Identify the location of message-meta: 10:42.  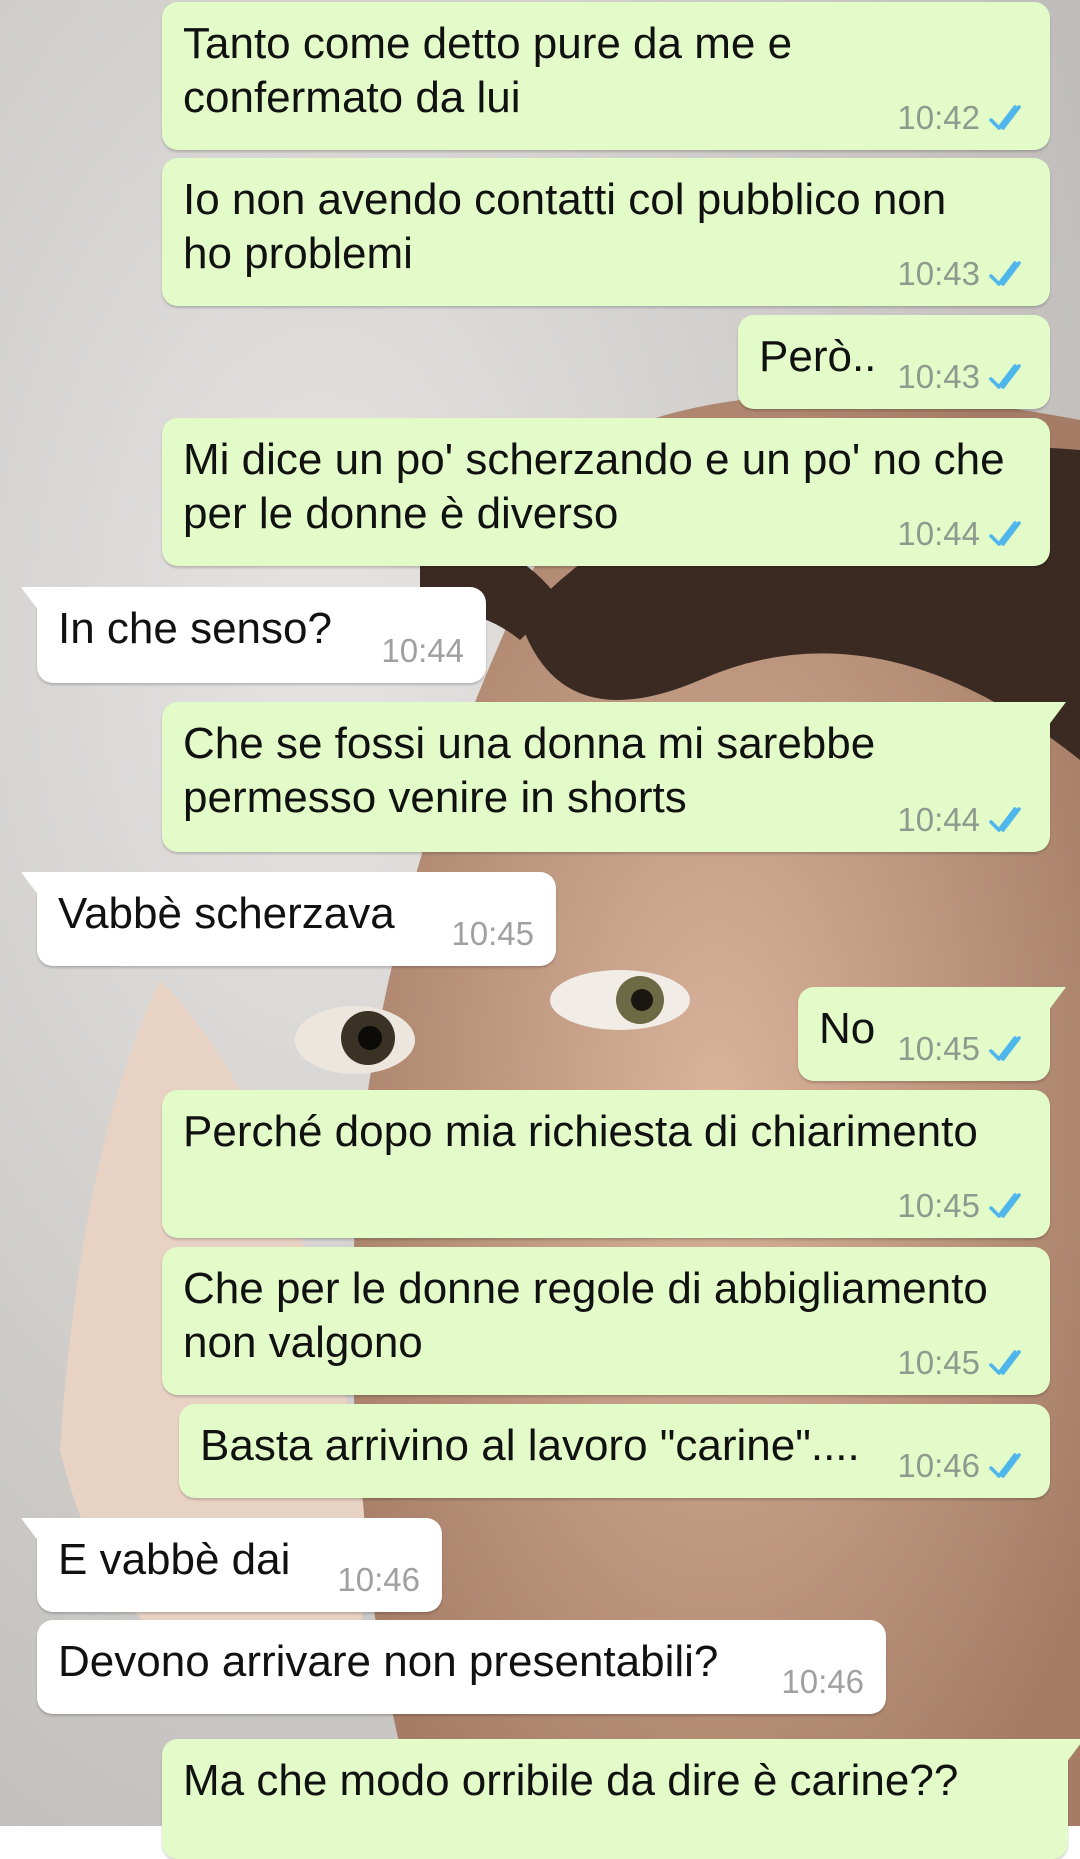
(963, 118).